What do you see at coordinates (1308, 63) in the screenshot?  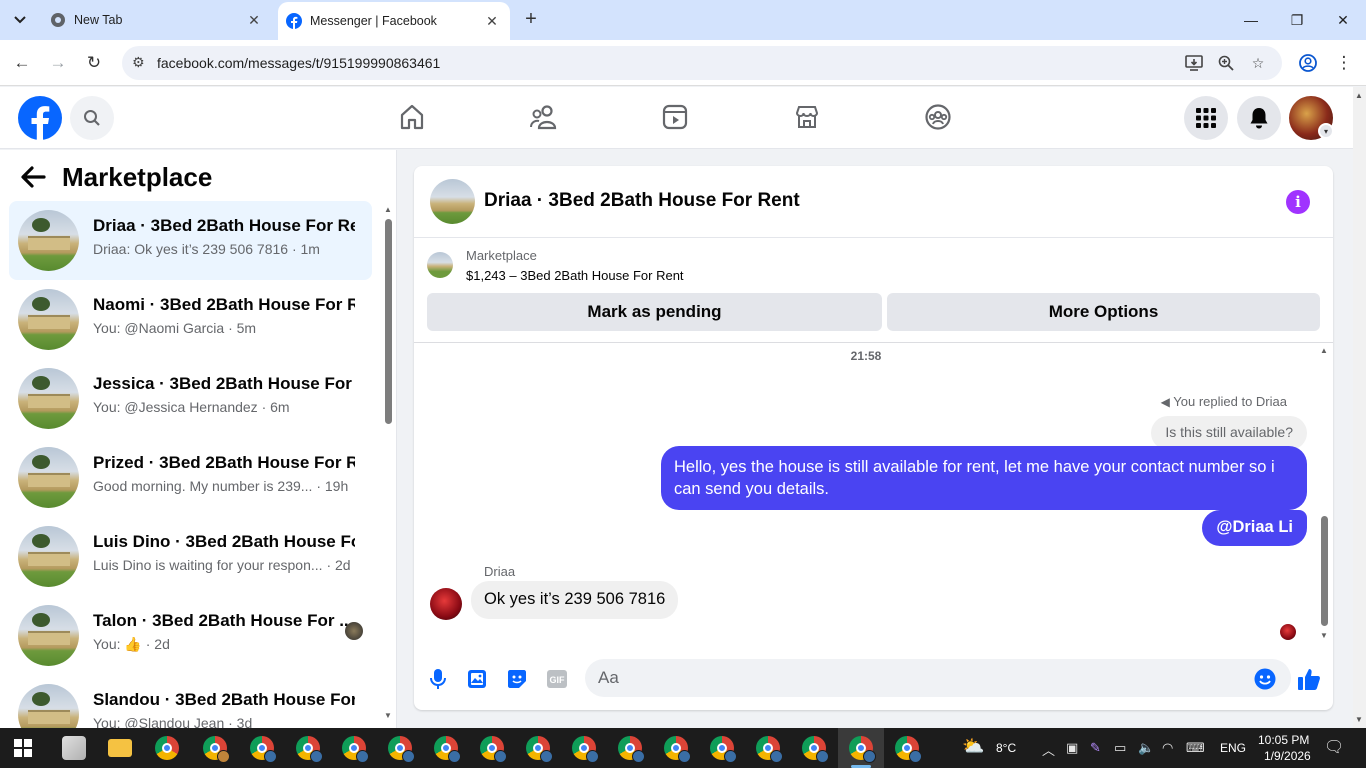 I see `profile-icon` at bounding box center [1308, 63].